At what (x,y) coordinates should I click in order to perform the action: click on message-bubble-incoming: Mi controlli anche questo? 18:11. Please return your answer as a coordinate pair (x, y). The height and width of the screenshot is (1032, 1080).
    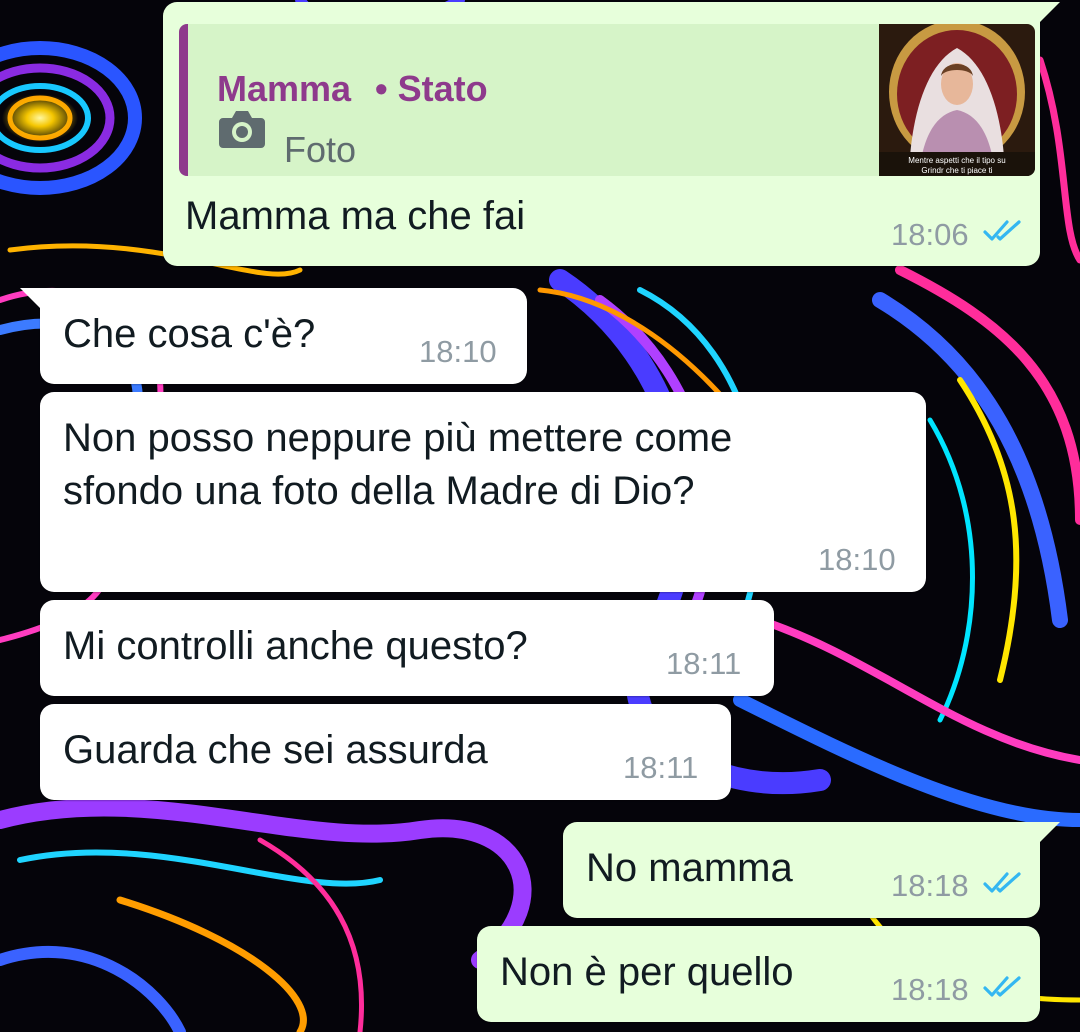
    Looking at the image, I should click on (407, 648).